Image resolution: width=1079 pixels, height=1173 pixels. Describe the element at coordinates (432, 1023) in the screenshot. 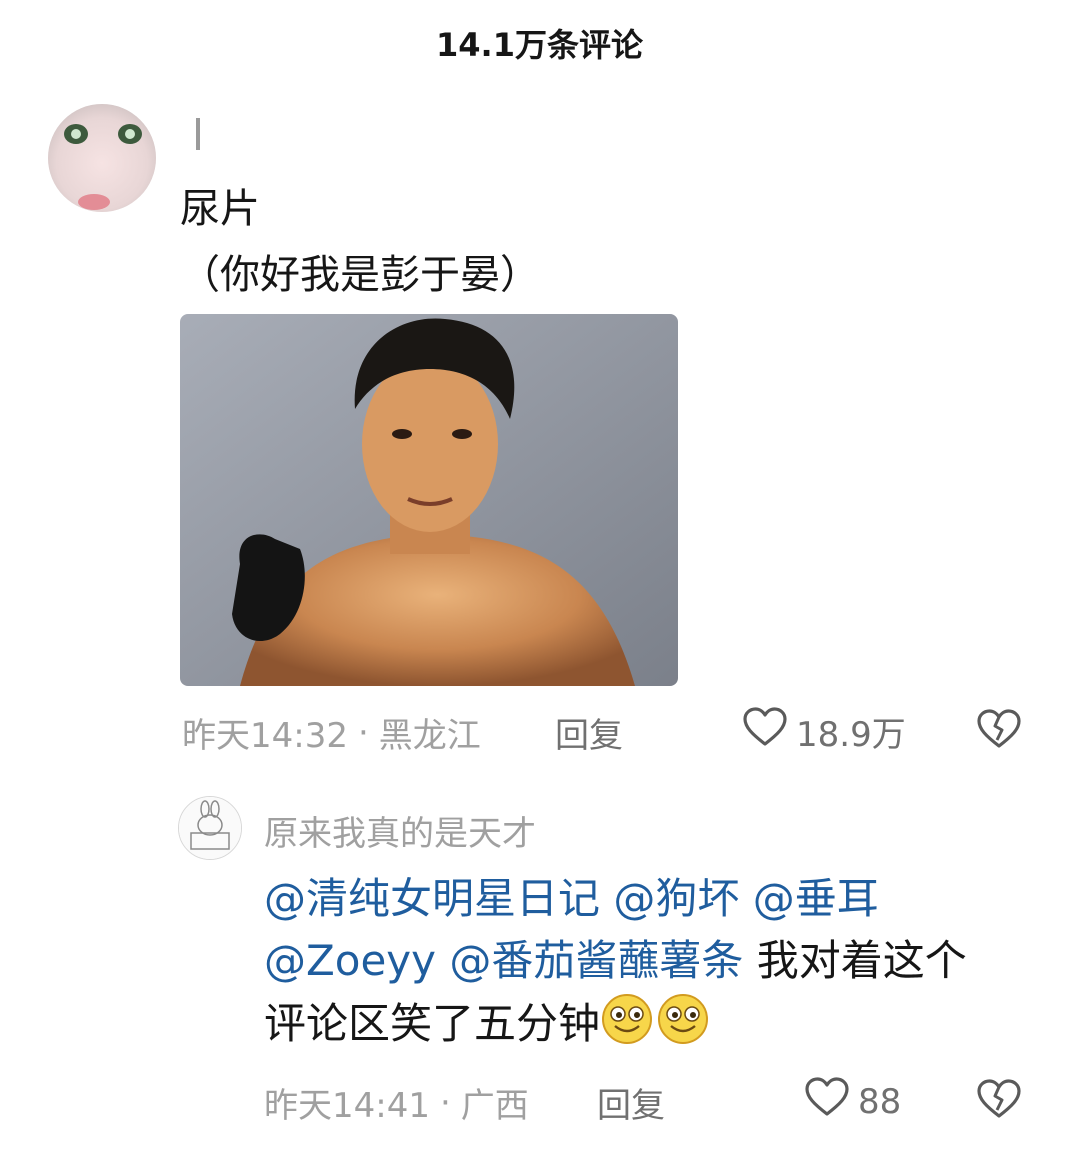

I see `reply-text-fragment: 评论区笑了五分钟` at that location.